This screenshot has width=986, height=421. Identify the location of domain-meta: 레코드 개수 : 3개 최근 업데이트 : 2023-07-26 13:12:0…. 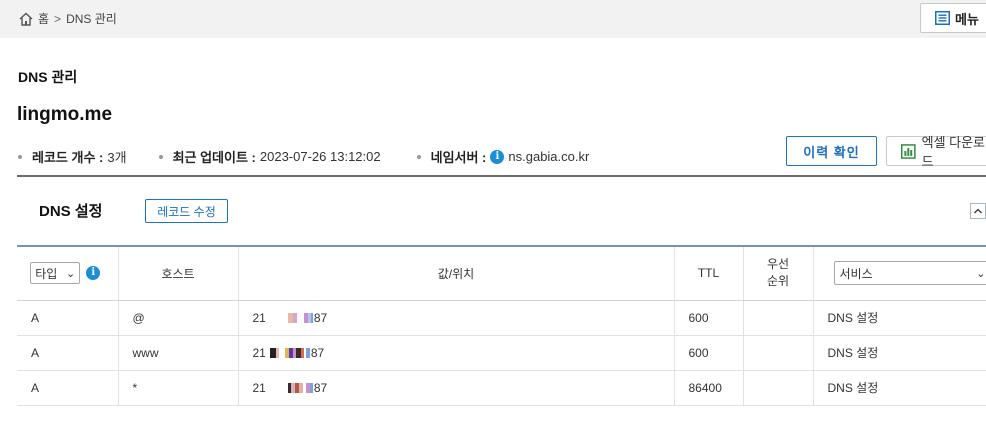
(303, 156).